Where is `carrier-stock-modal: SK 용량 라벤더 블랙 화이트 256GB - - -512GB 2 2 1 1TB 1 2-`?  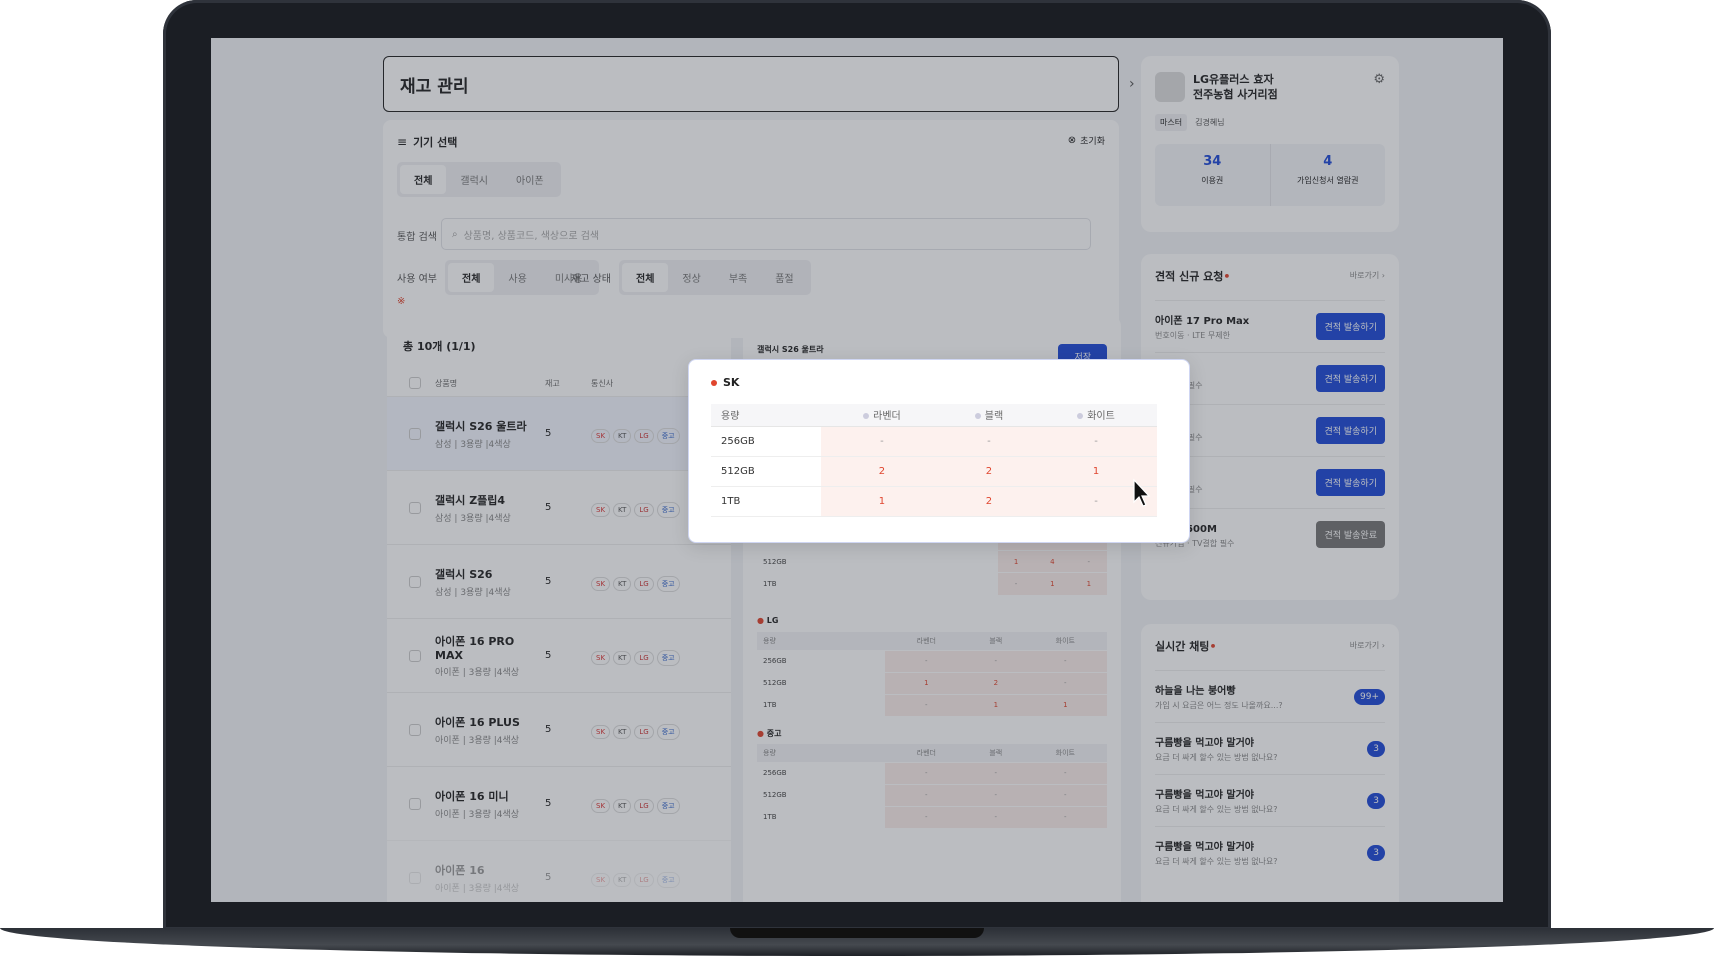 carrier-stock-modal: SK 용량 라벤더 블랙 화이트 256GB - - -512GB 2 2 1 1TB 1 2- is located at coordinates (939, 451).